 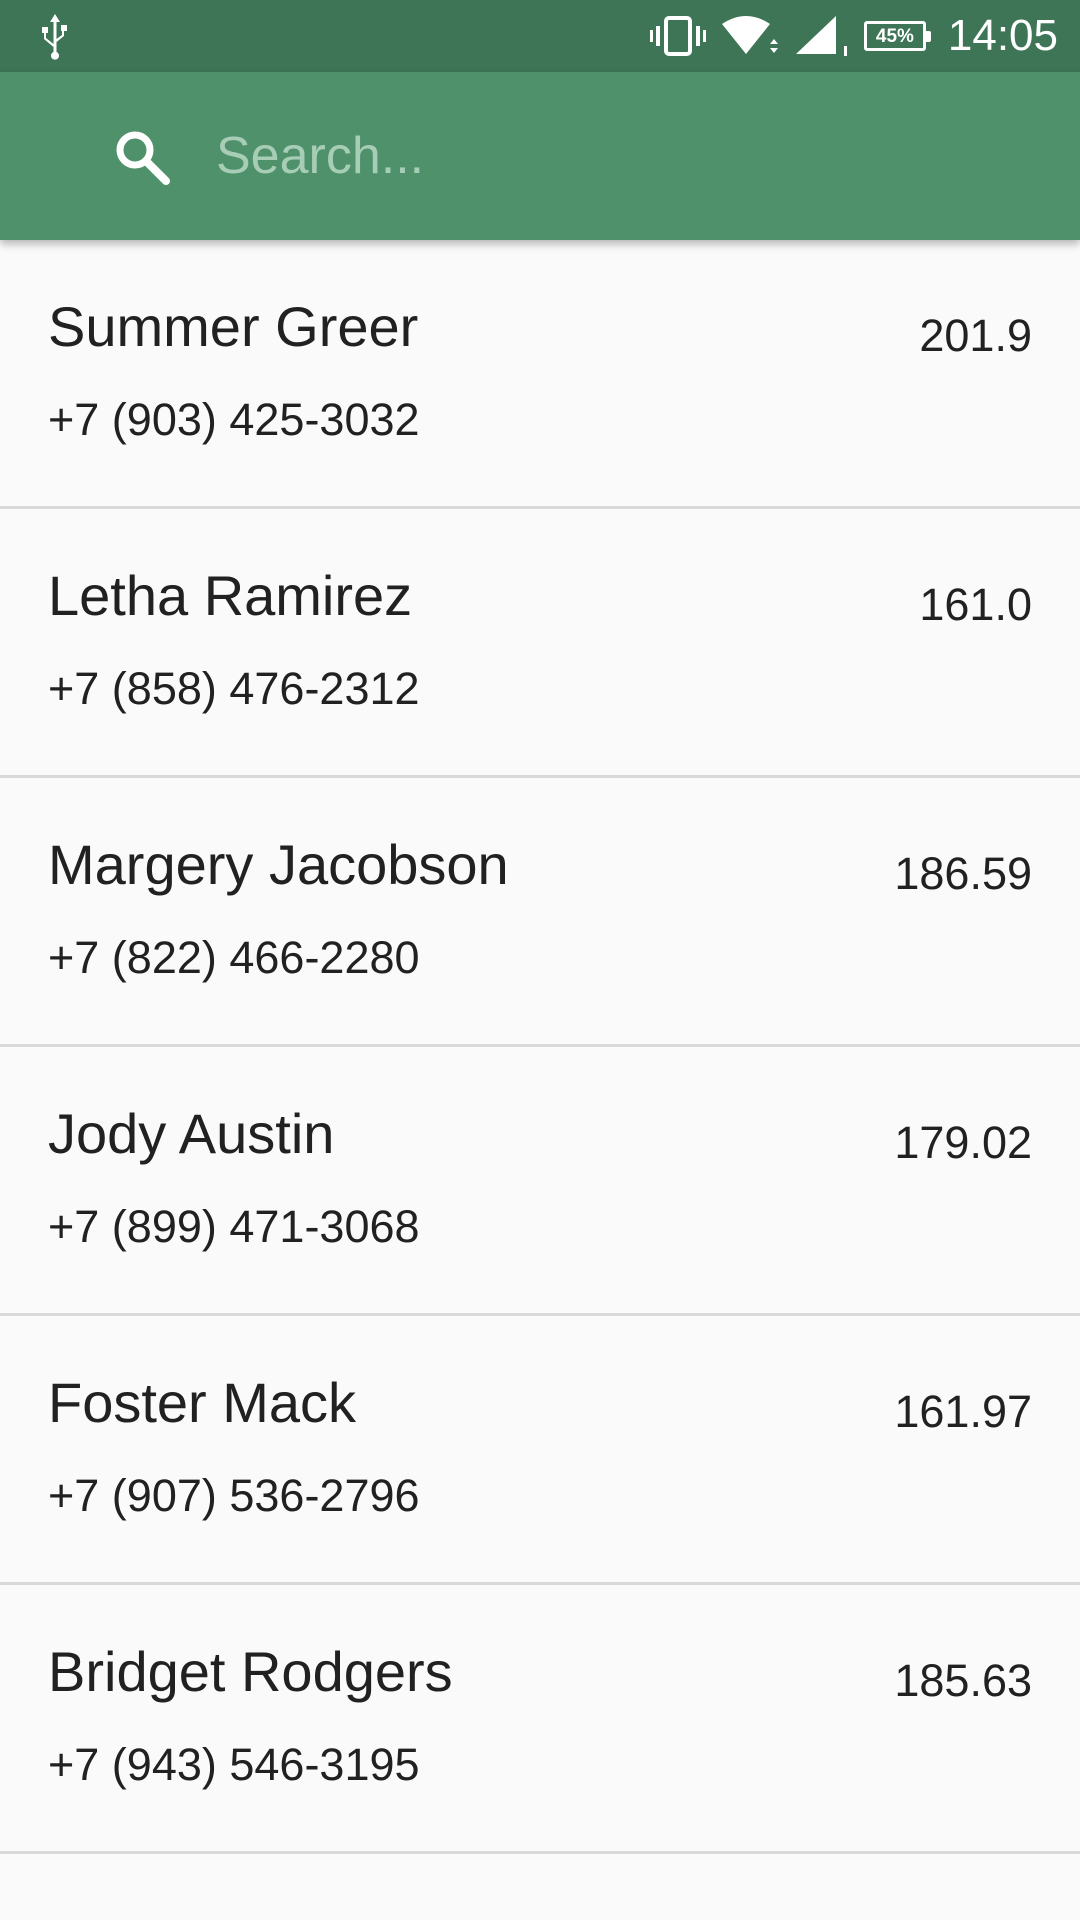 I want to click on contact-phone: +7 (822) 466-2280, so click(x=234, y=957).